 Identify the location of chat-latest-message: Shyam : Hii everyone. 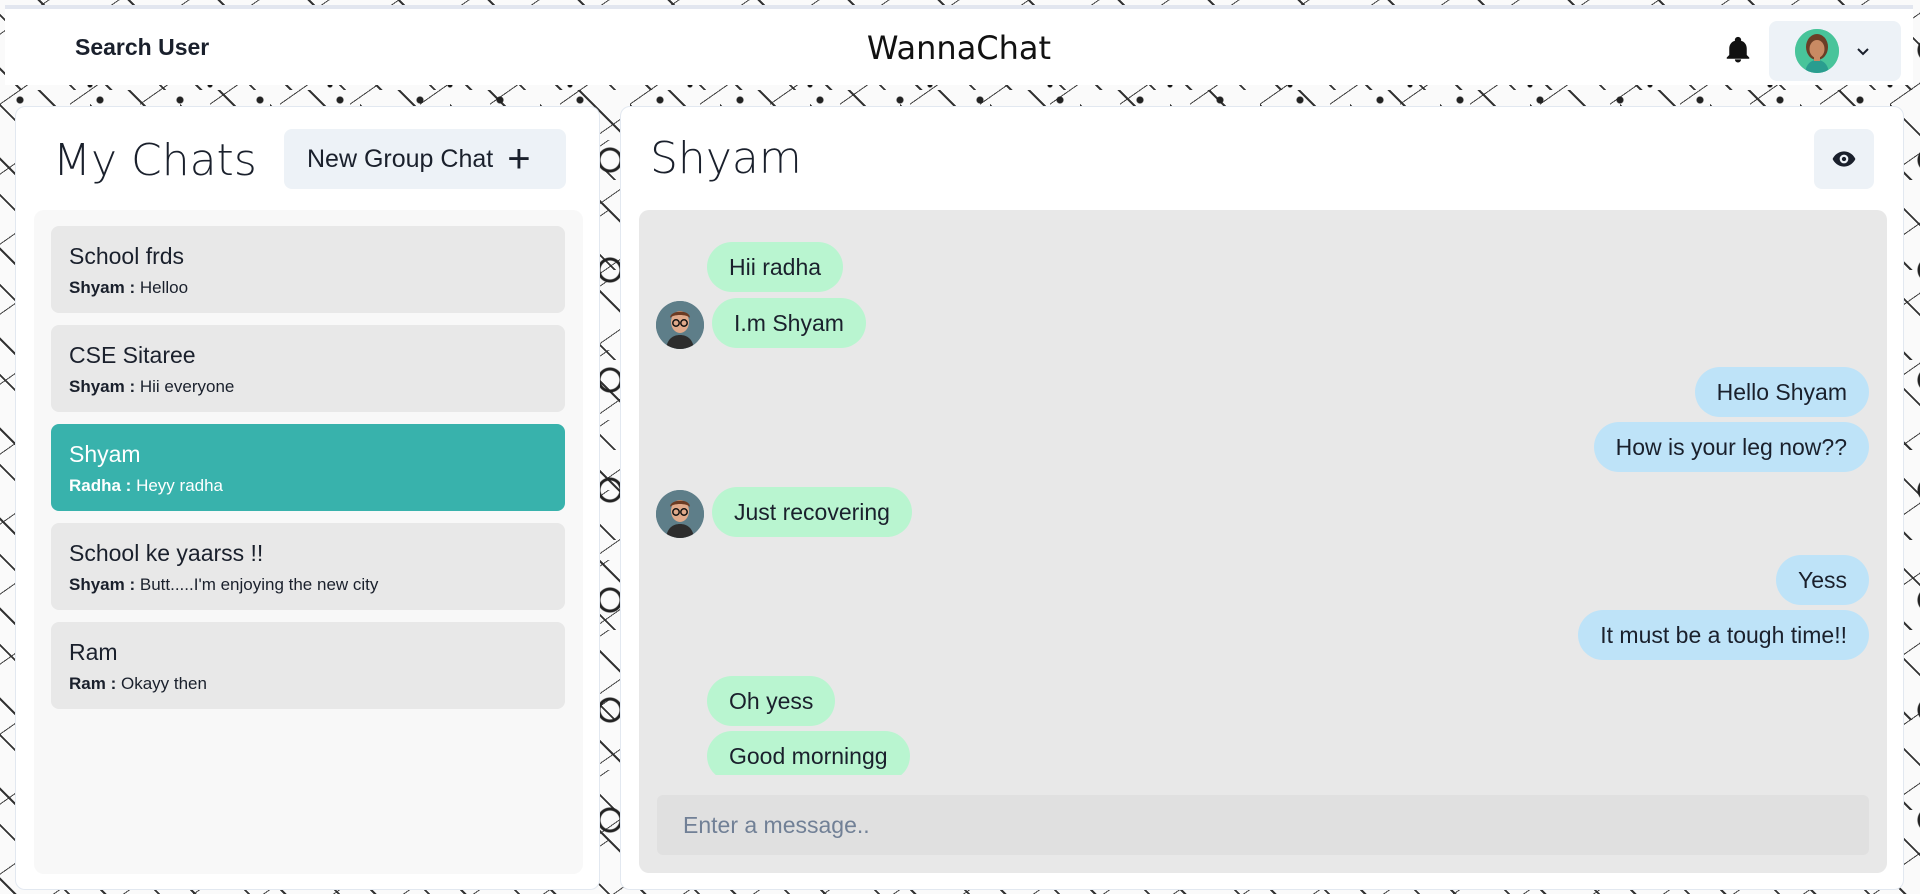
(308, 387).